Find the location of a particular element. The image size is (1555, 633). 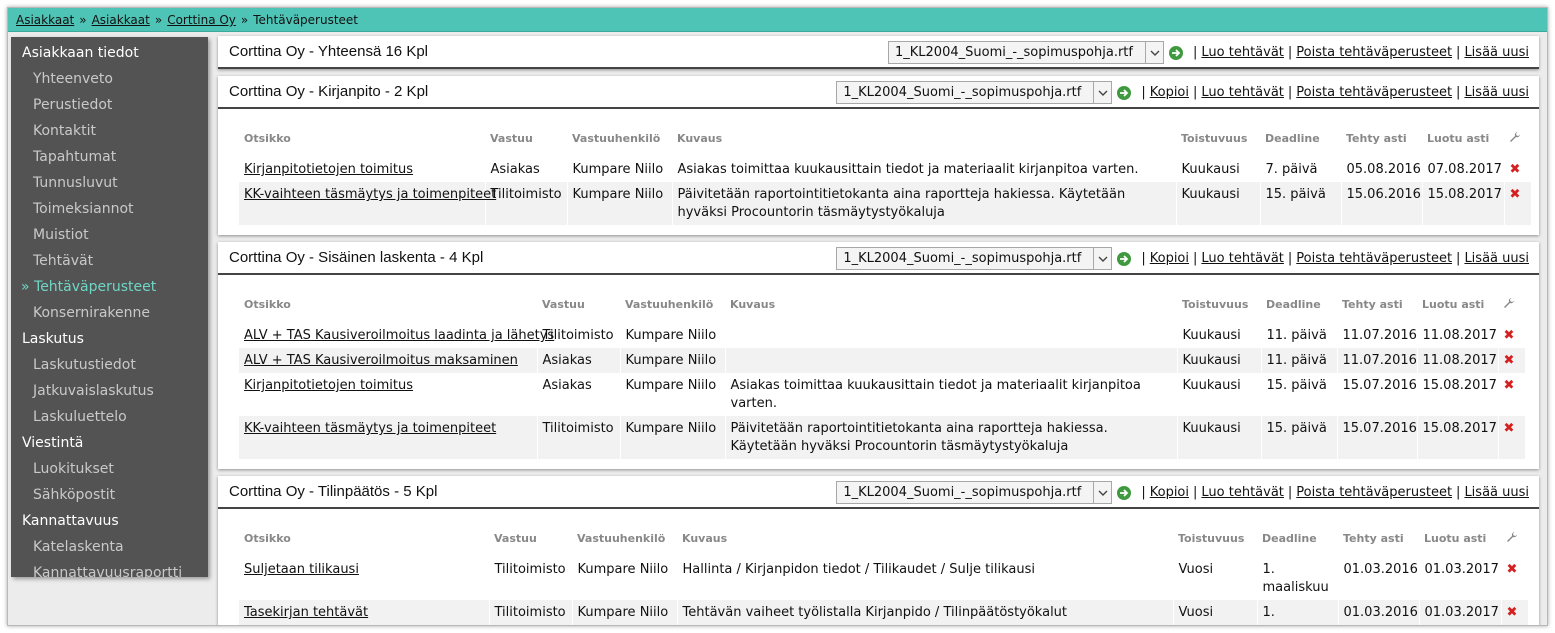

sidebar-item-tunnusluvut: Tunnusluvut is located at coordinates (109, 183).